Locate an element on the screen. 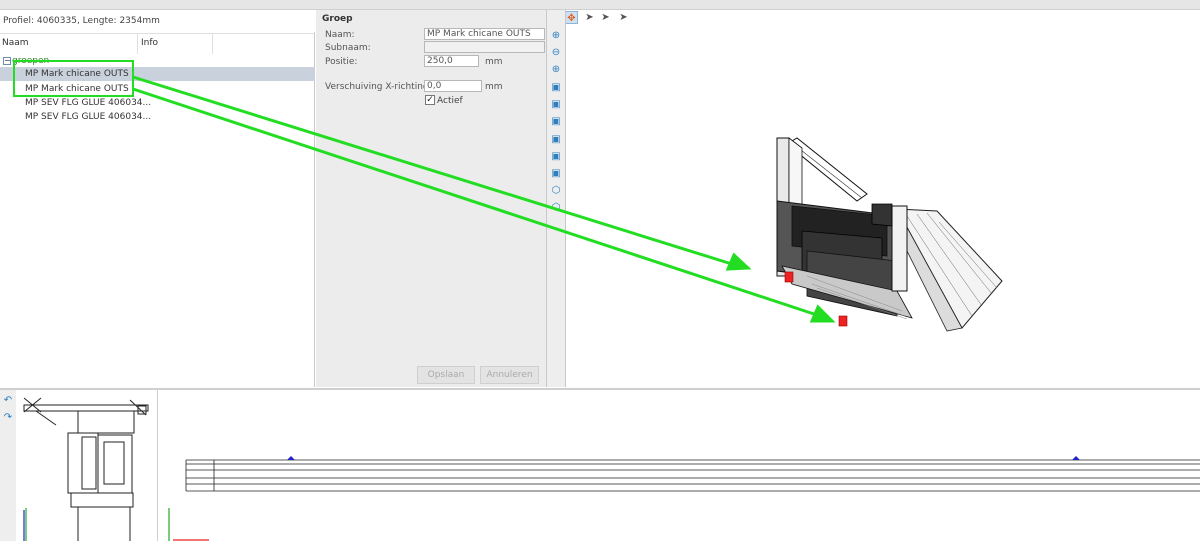 The image size is (1200, 541). zoom-out-icon: ⊖ is located at coordinates (556, 53).